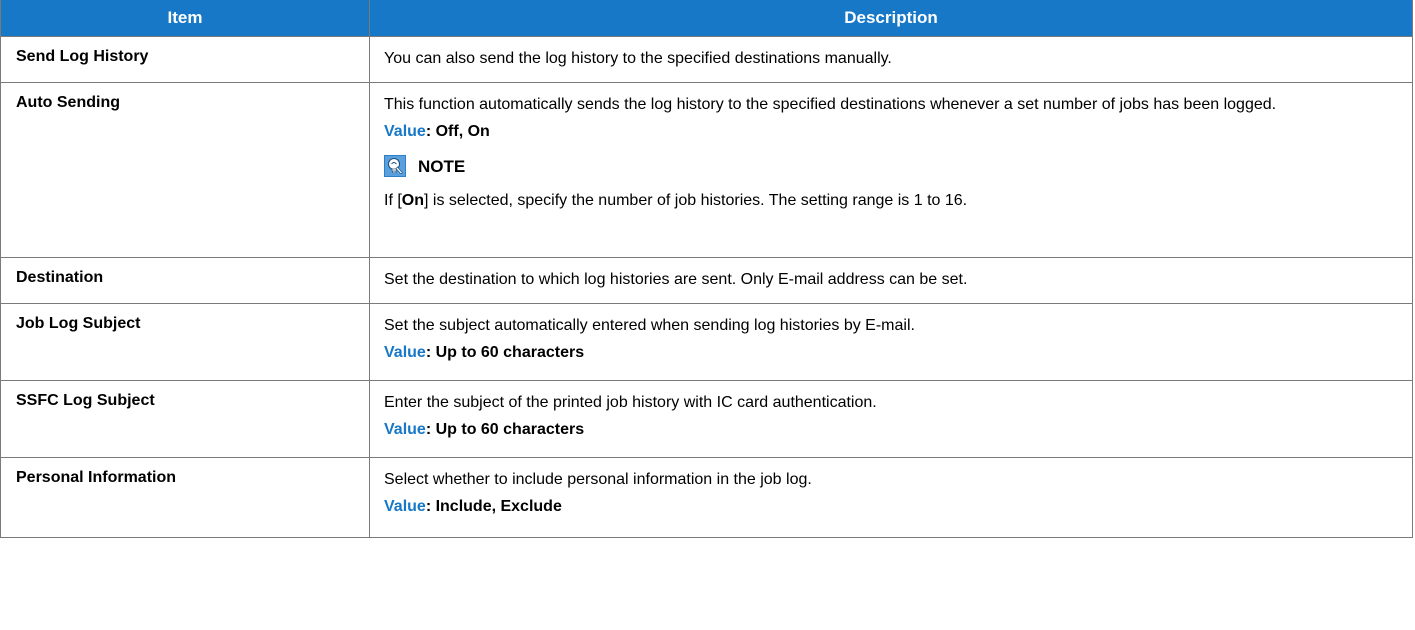  I want to click on note-title: NOTE, so click(442, 166).